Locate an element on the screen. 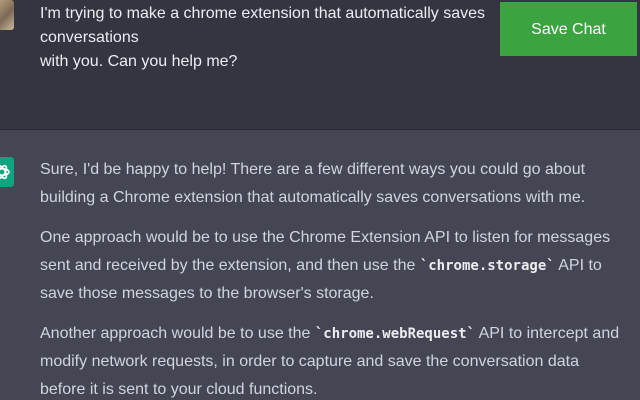 Image resolution: width=640 pixels, height=400 pixels. inline-code-chrome-webrequest: `chrome.webRequest` is located at coordinates (395, 334).